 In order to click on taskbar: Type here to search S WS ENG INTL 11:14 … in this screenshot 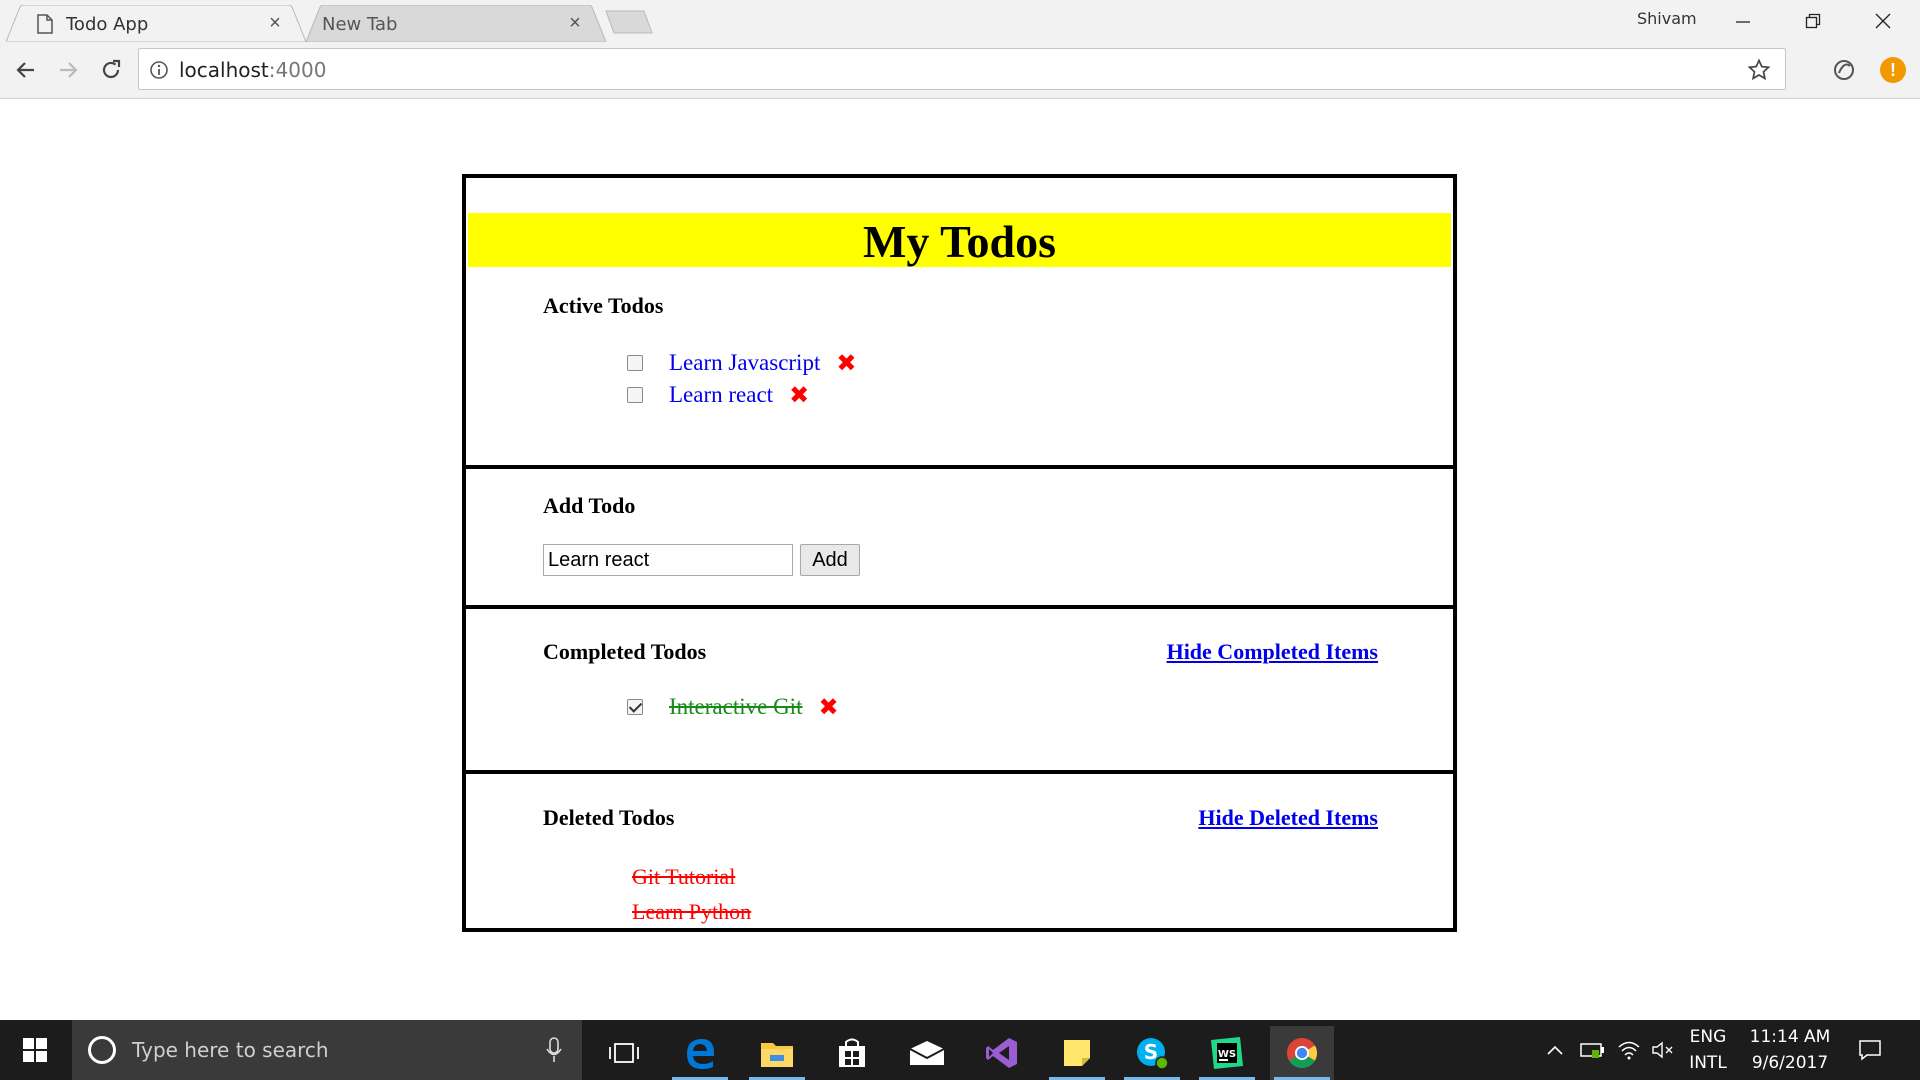, I will do `click(960, 1050)`.